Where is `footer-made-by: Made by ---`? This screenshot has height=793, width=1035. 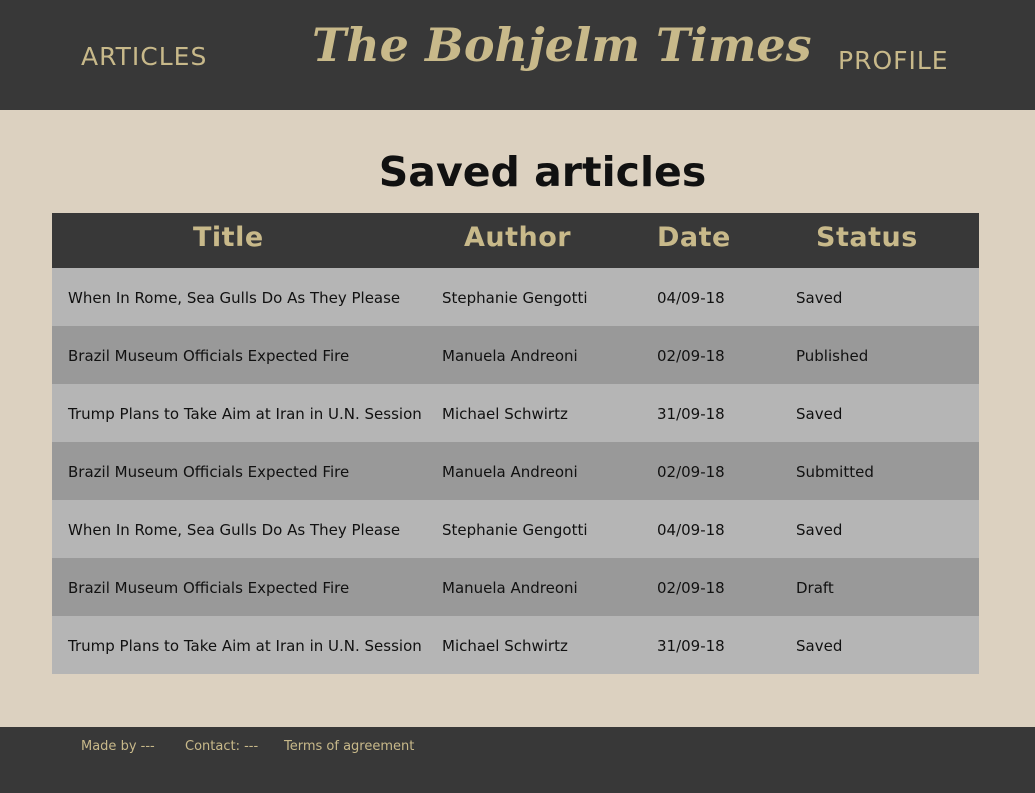 footer-made-by: Made by --- is located at coordinates (118, 746).